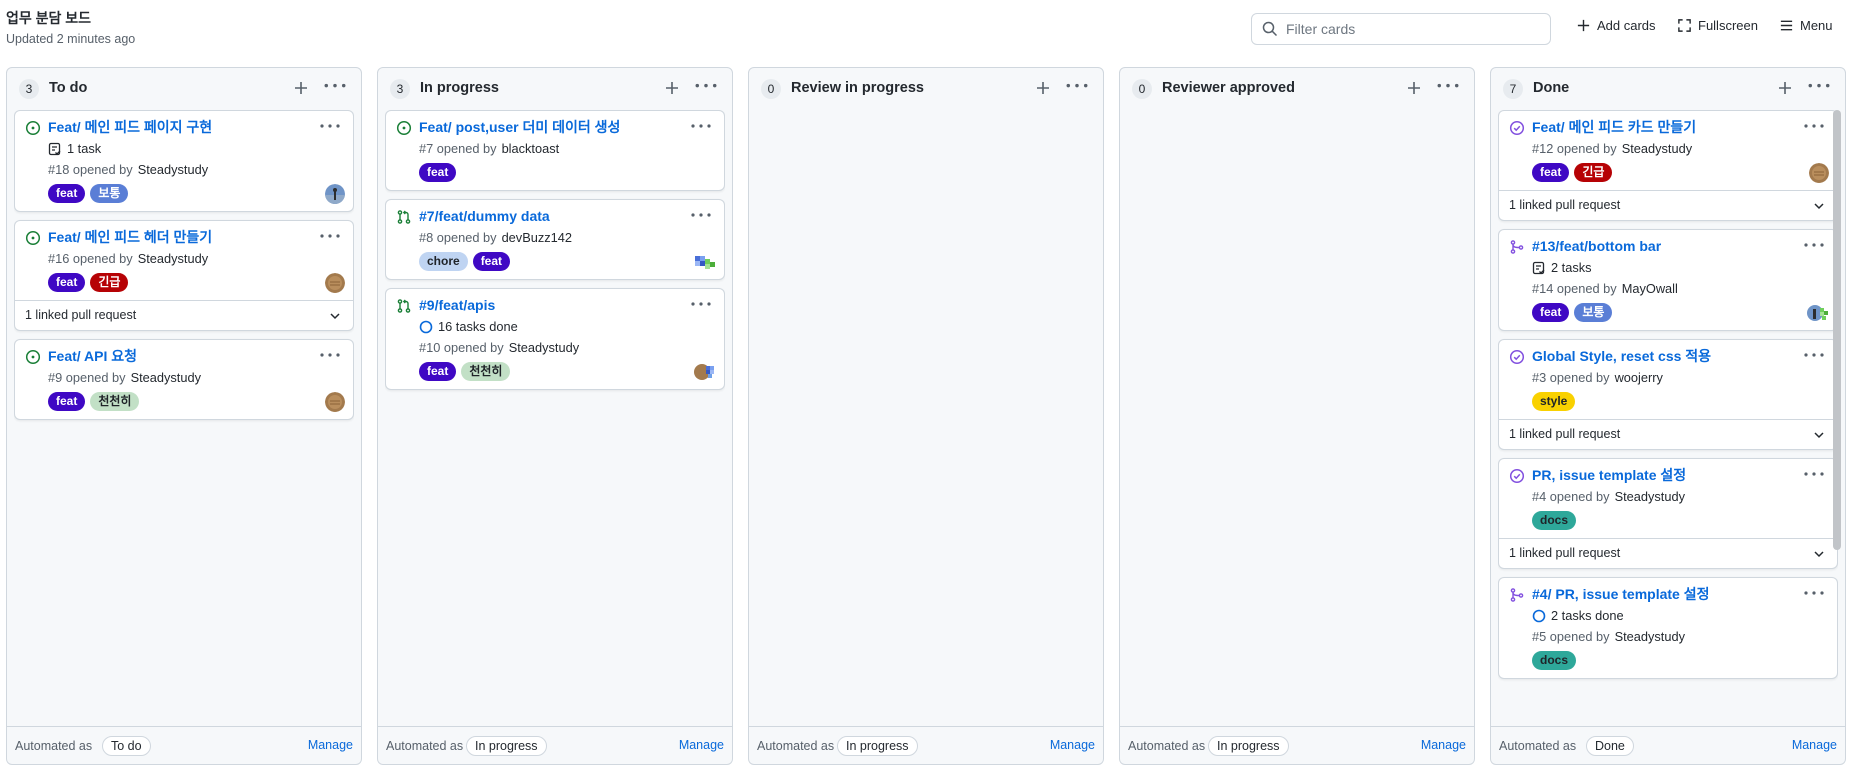 This screenshot has width=1852, height=766. Describe the element at coordinates (425, 746) in the screenshot. I see `automated-as-label: Automated as` at that location.